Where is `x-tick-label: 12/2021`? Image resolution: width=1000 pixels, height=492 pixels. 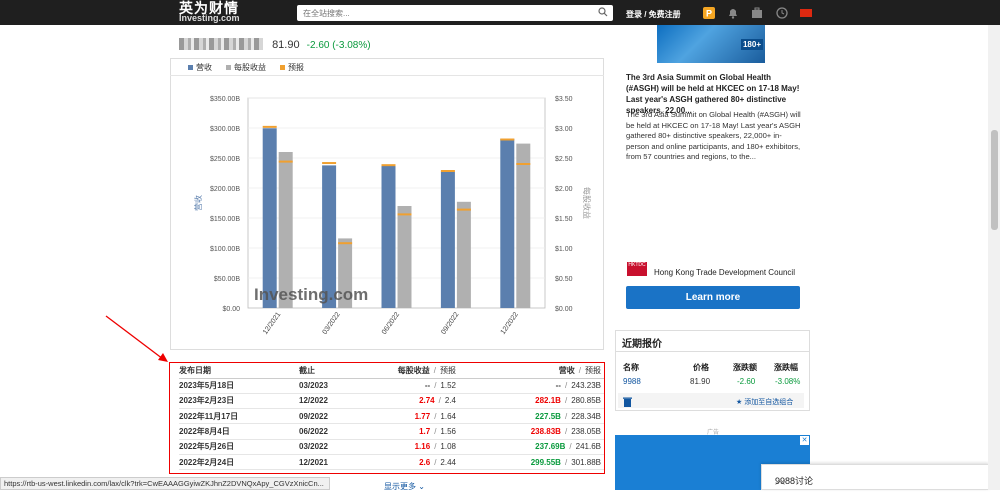 x-tick-label: 12/2021 is located at coordinates (272, 323).